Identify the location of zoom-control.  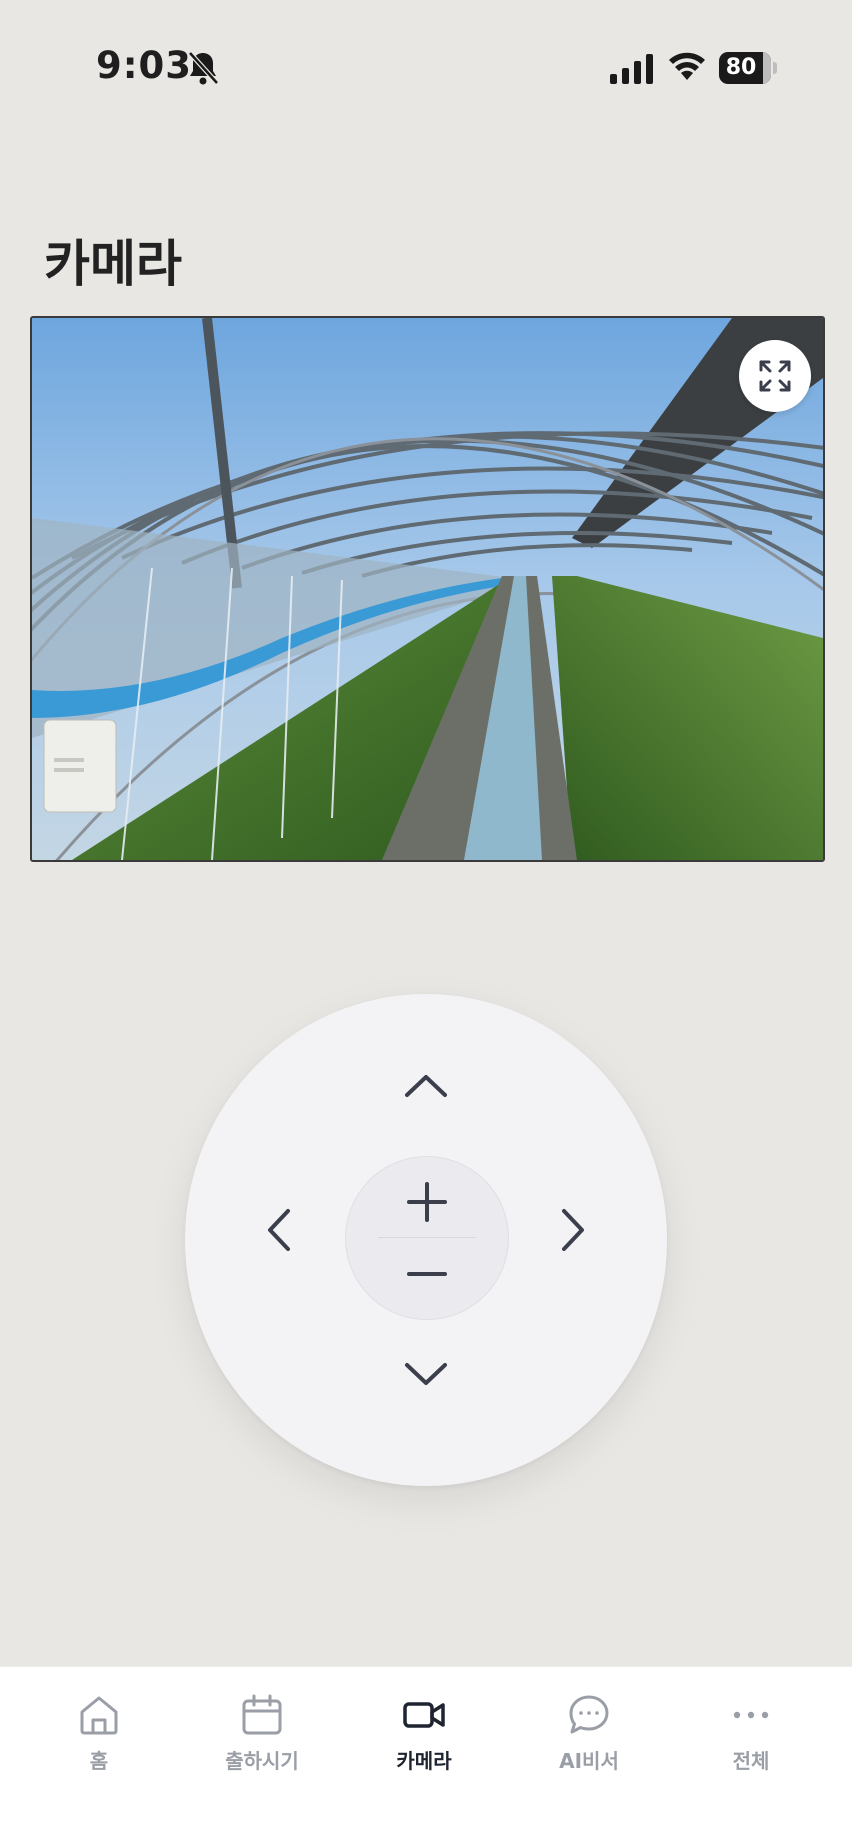
(427, 1238).